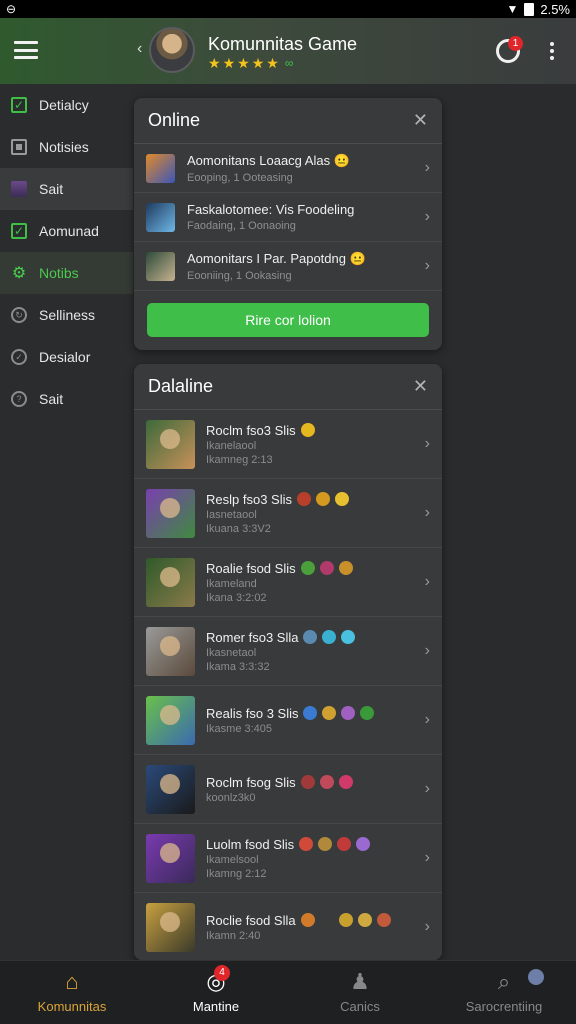  Describe the element at coordinates (66, 147) in the screenshot. I see `sidebar-item-notisies: Notisies` at that location.